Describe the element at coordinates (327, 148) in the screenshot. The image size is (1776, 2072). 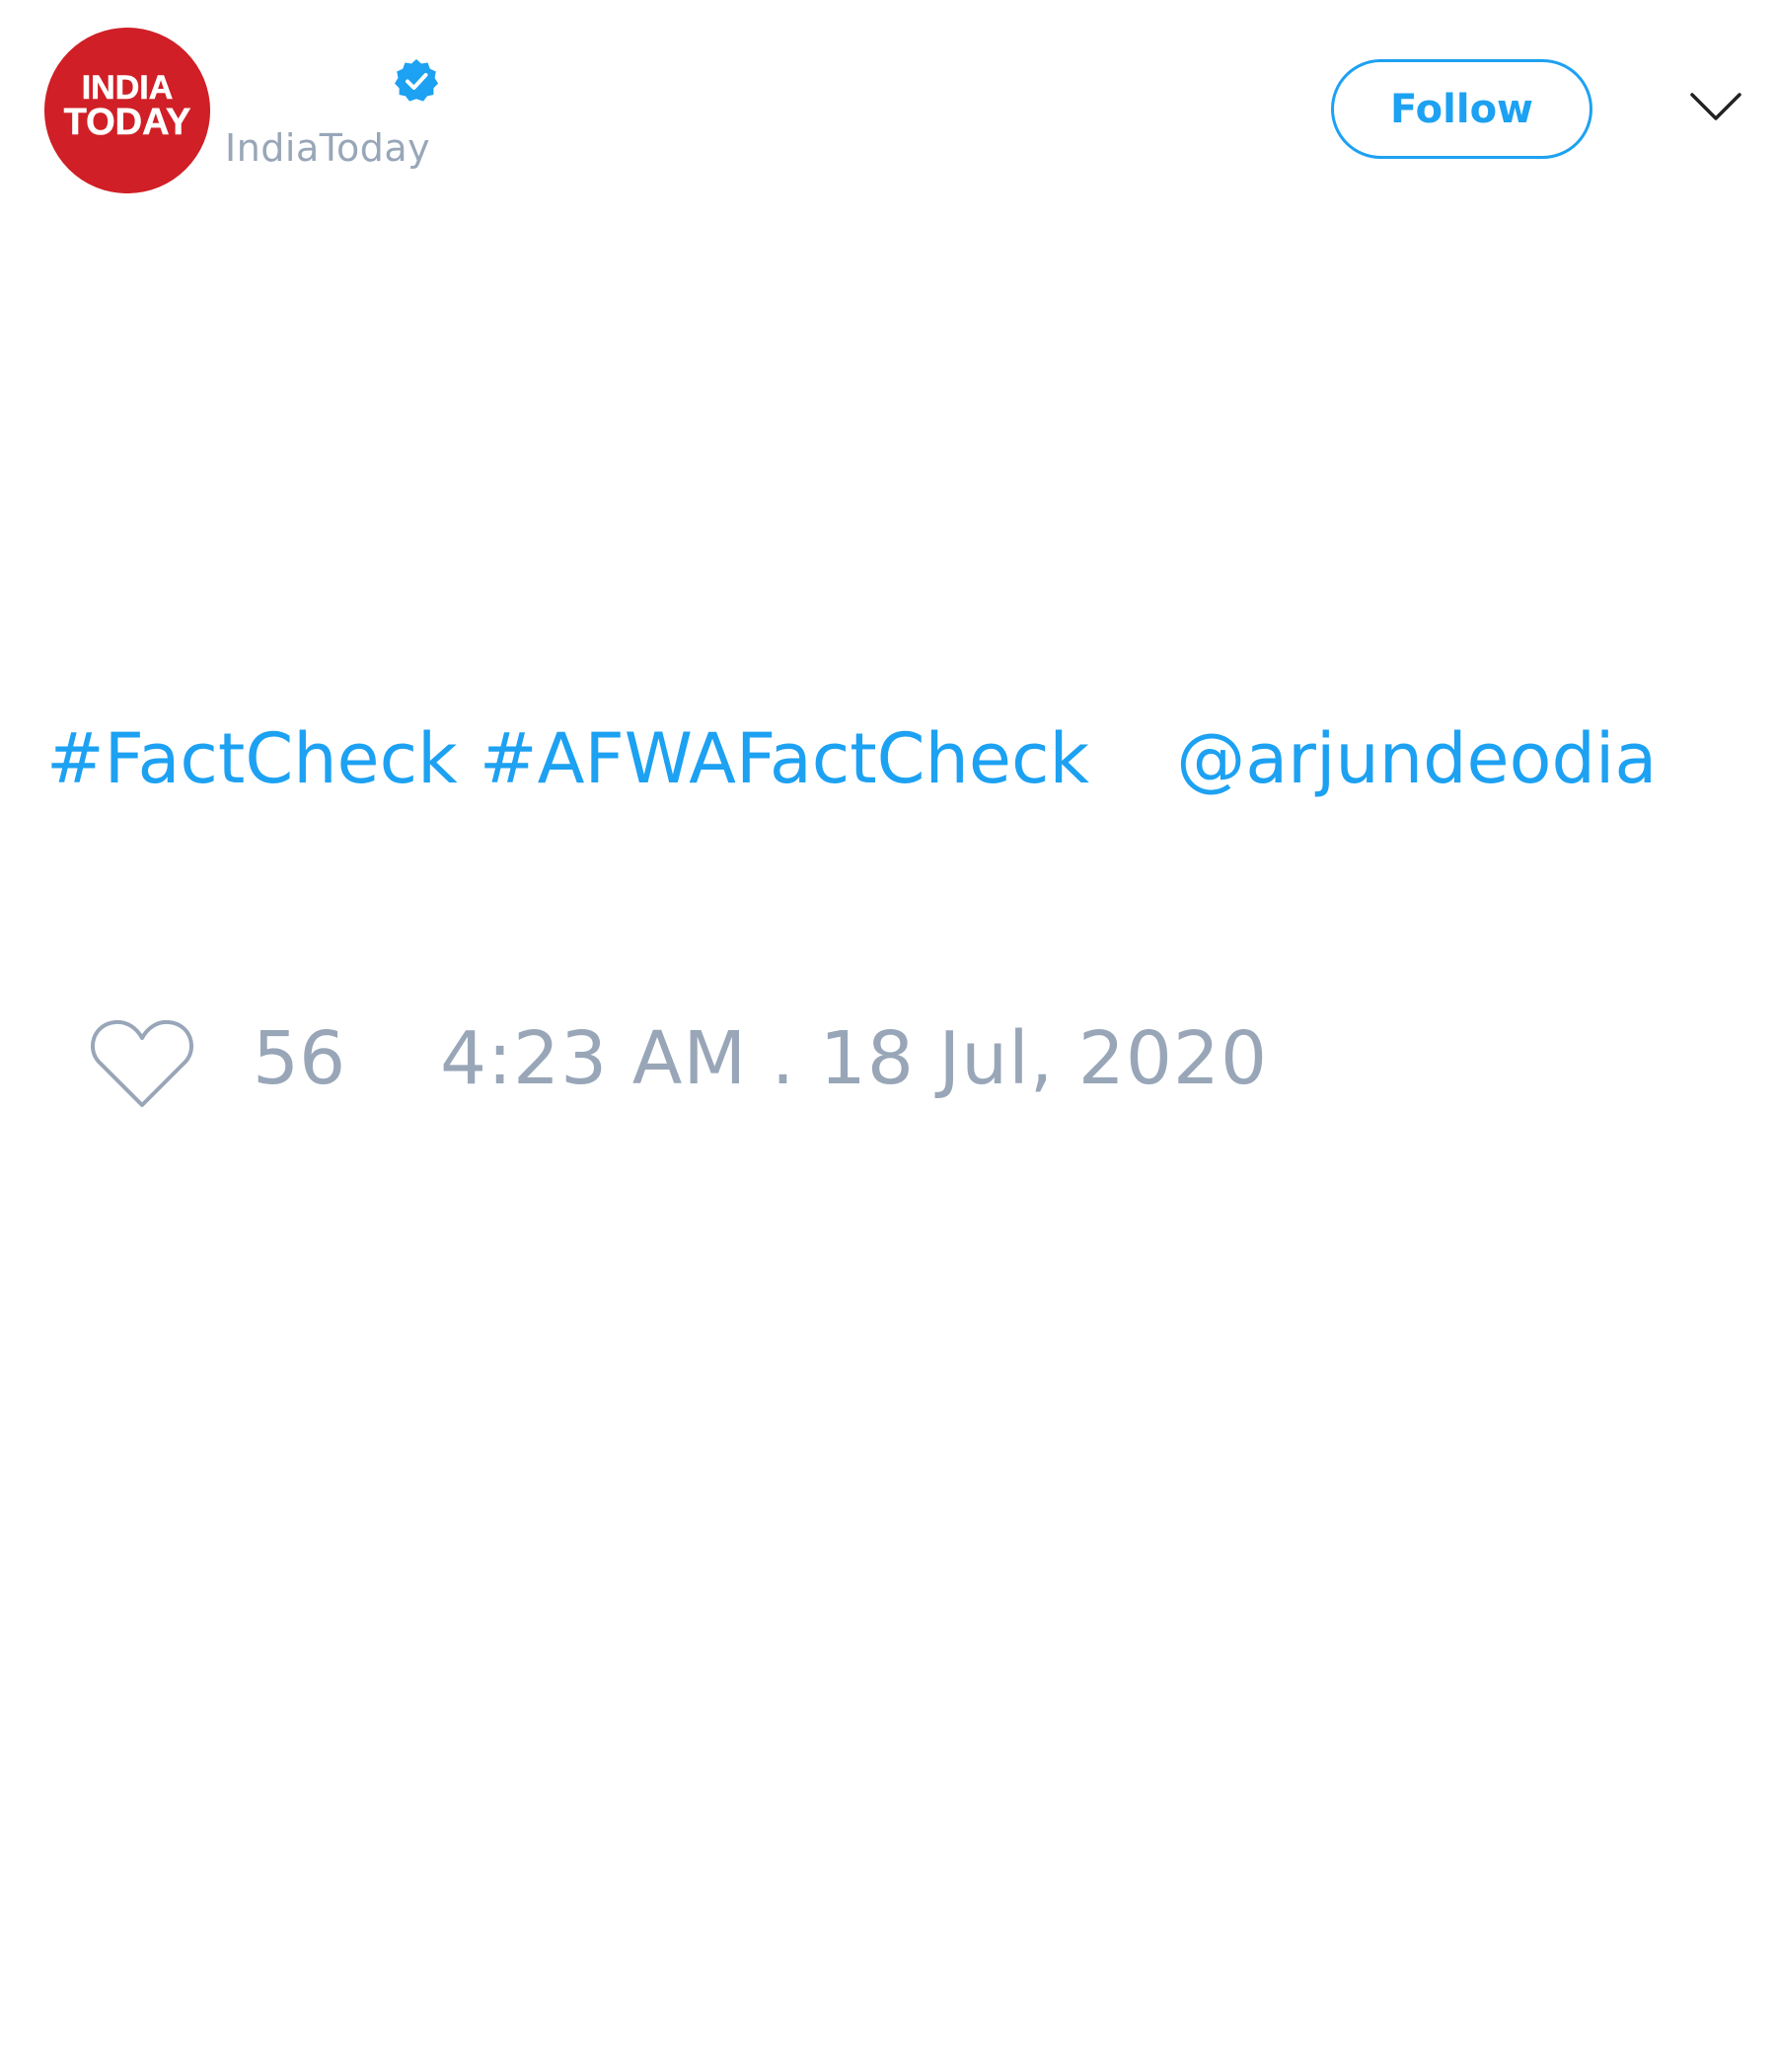
I see `author-handle: IndiaToday` at that location.